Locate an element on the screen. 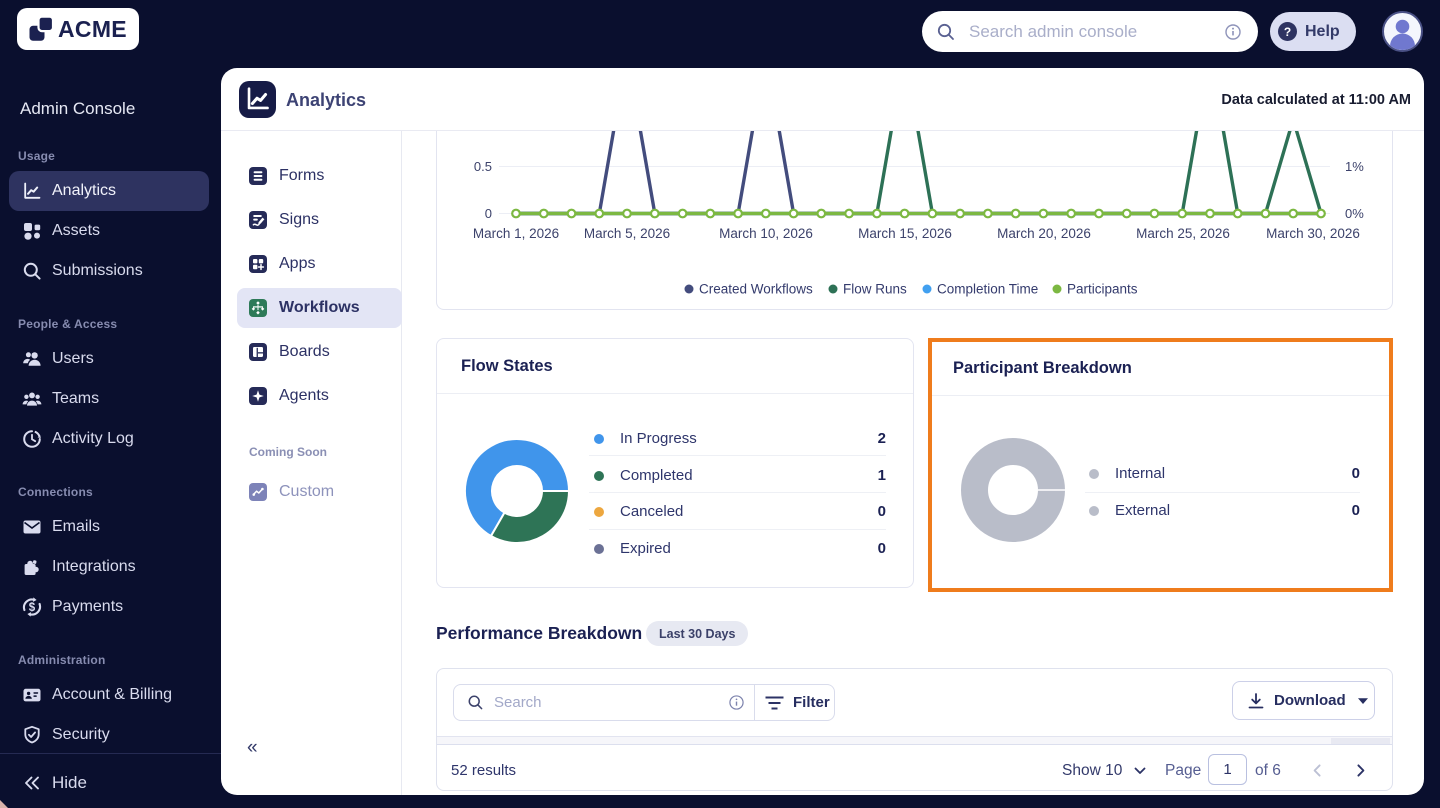  svg-text: Created Workflows is located at coordinates (756, 289).